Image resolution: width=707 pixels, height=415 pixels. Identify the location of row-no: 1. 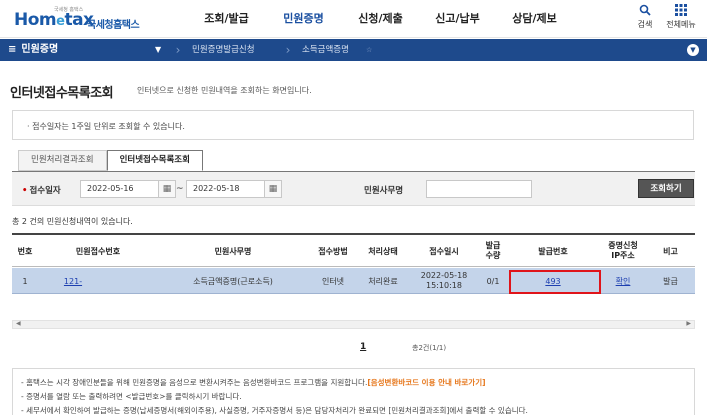
(25, 281).